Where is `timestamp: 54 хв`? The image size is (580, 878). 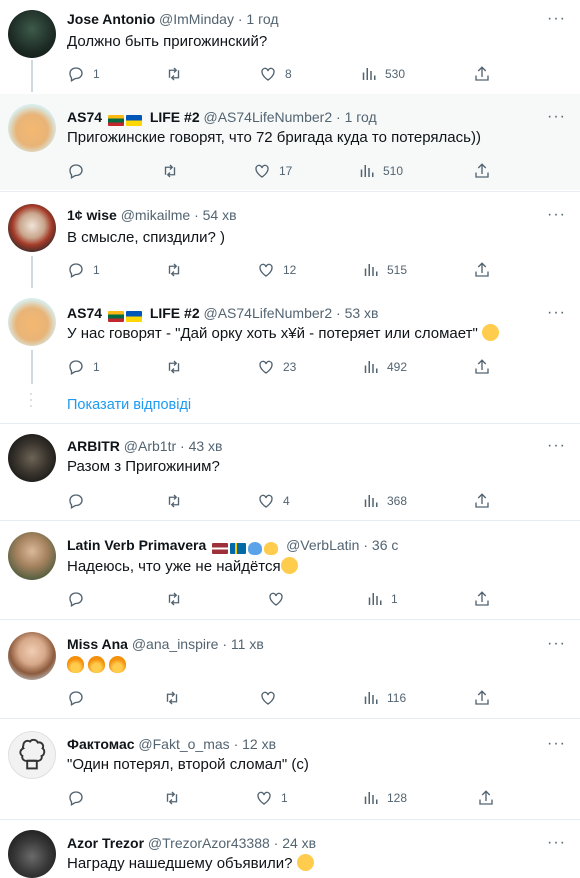
timestamp: 54 хв is located at coordinates (220, 215).